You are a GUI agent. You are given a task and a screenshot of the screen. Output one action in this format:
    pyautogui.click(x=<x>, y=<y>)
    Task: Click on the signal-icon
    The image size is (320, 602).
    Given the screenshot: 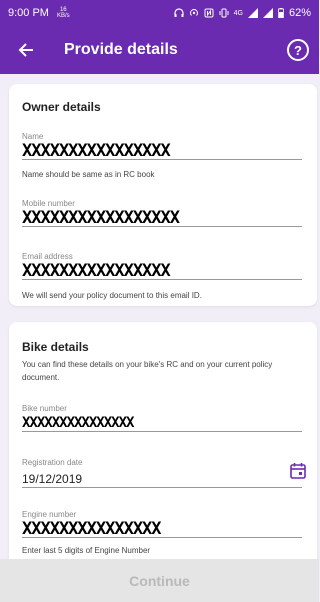 What is the action you would take?
    pyautogui.click(x=252, y=13)
    